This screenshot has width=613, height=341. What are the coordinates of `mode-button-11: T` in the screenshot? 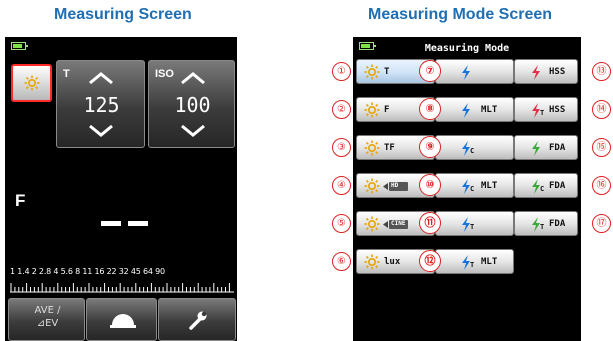 It's located at (474, 223).